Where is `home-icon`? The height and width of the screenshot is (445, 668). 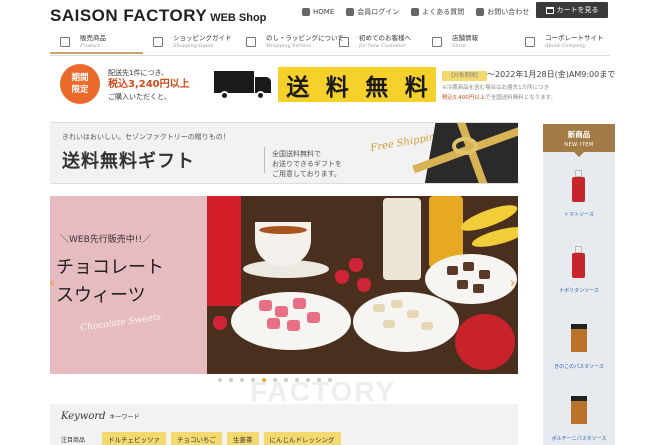
home-icon is located at coordinates (306, 12).